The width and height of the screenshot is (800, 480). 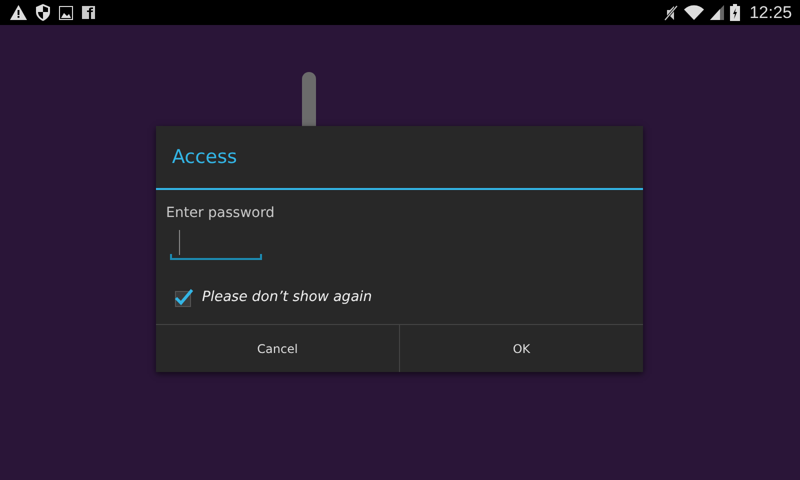 What do you see at coordinates (277, 348) in the screenshot?
I see `dialog-button: Cancel` at bounding box center [277, 348].